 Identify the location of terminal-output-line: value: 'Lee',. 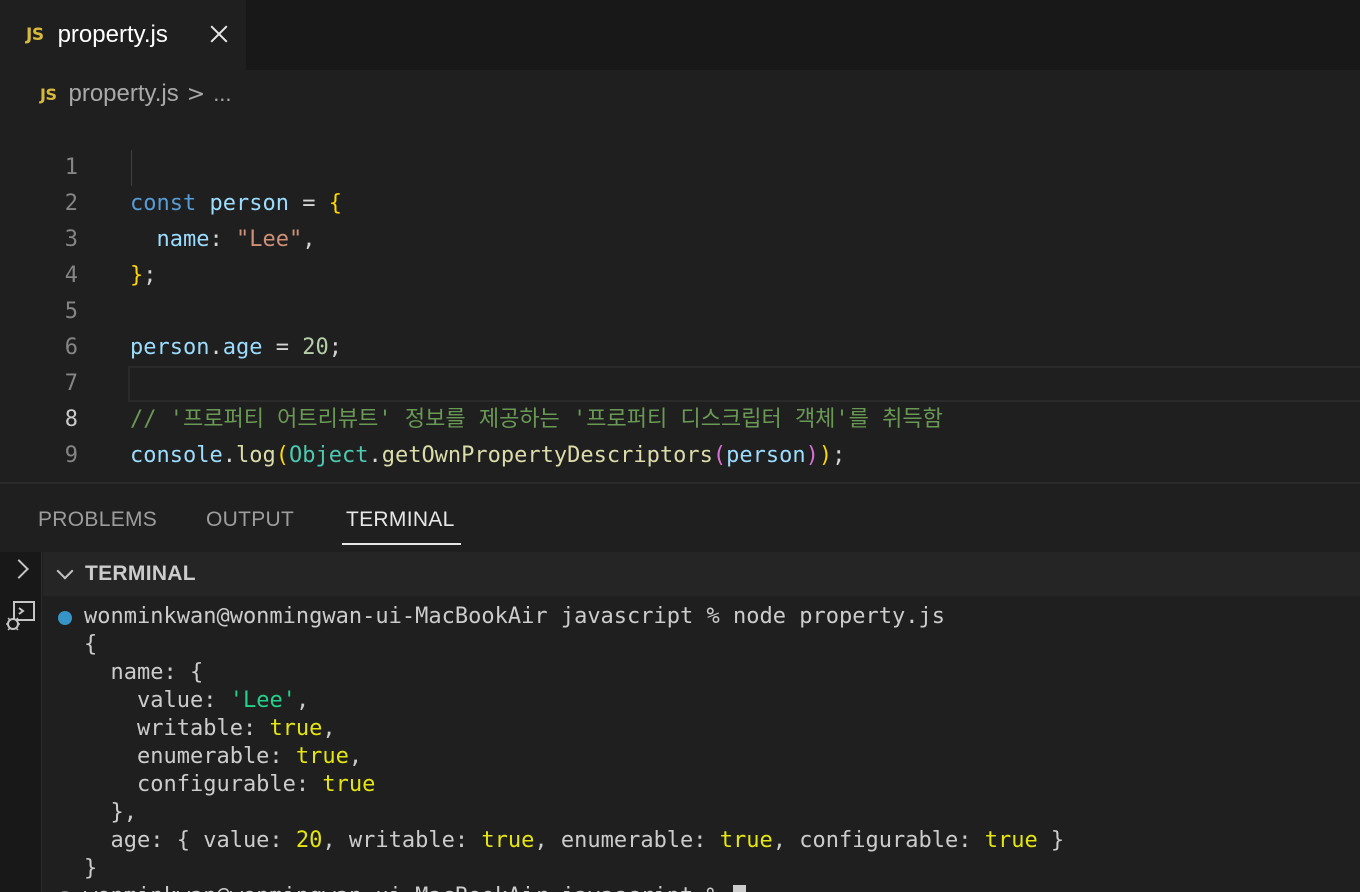
(197, 700).